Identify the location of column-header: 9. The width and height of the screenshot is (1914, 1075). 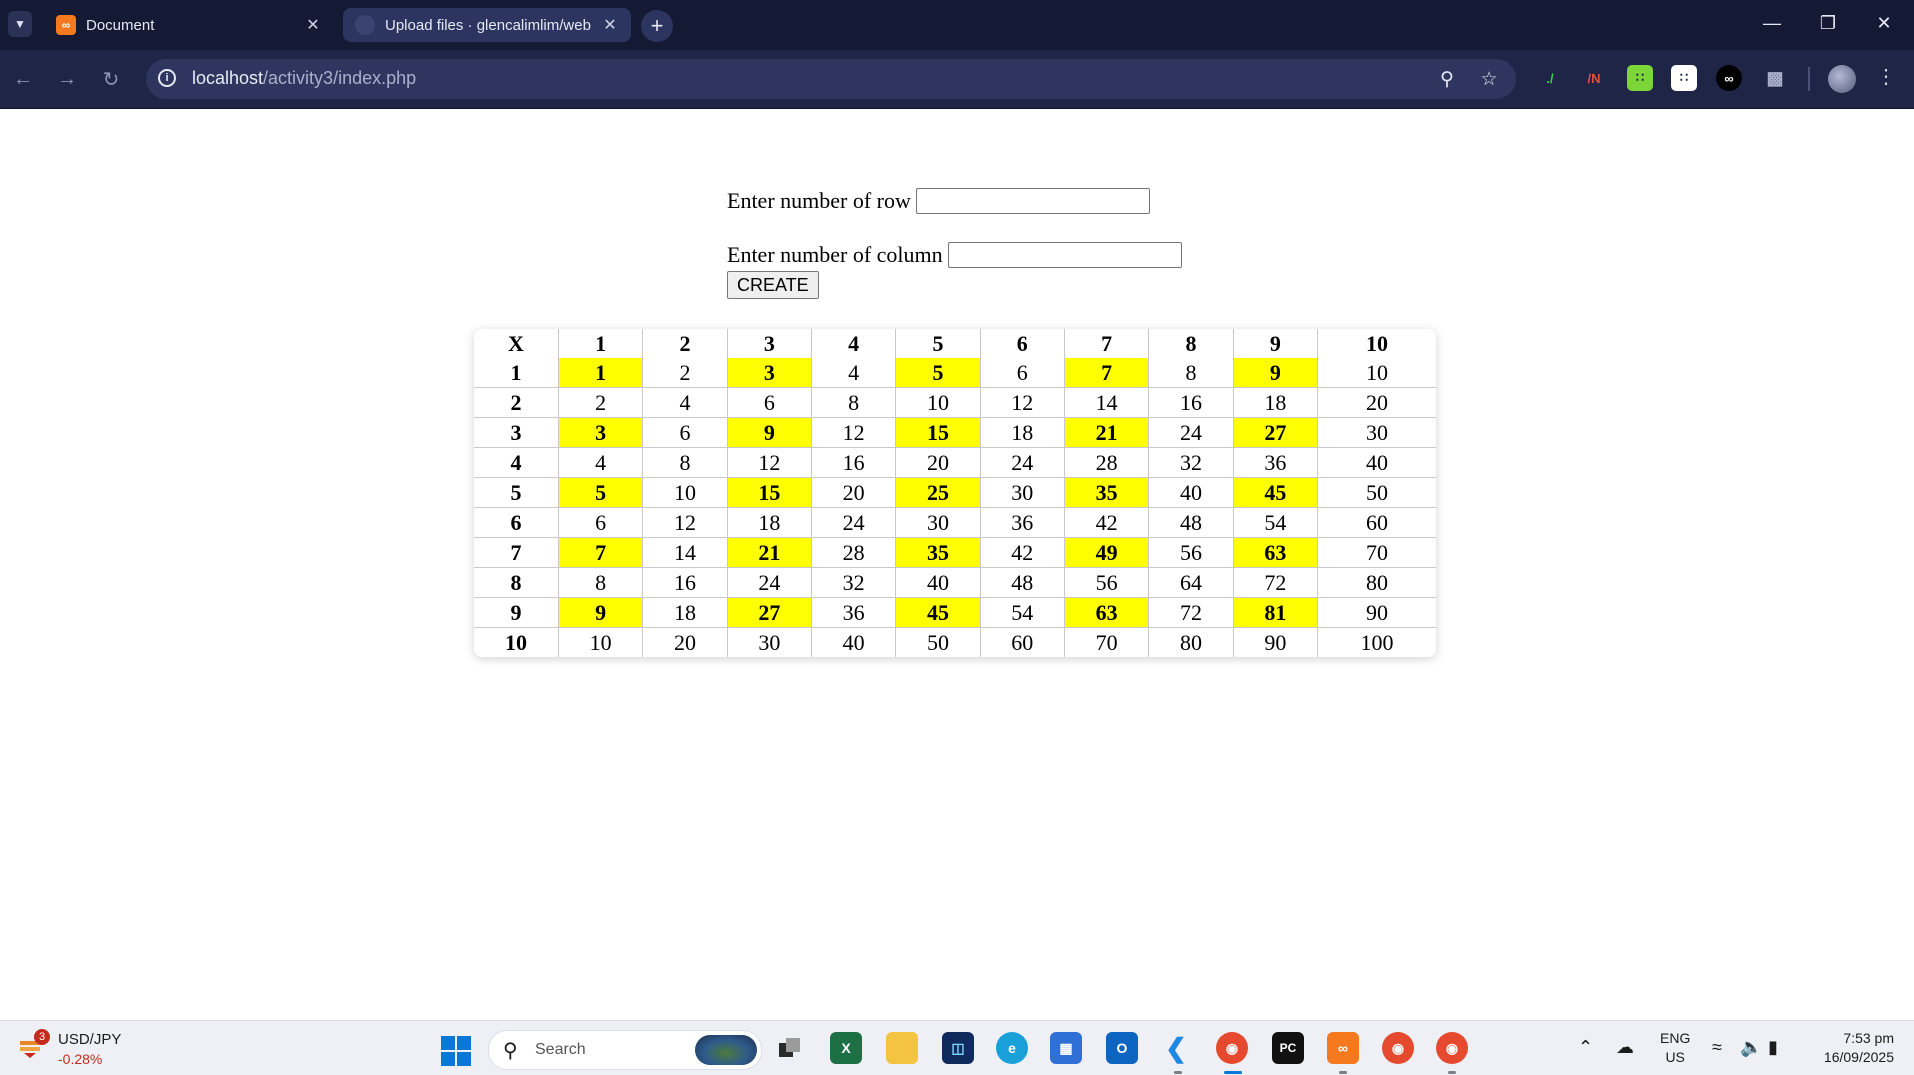
(1276, 343).